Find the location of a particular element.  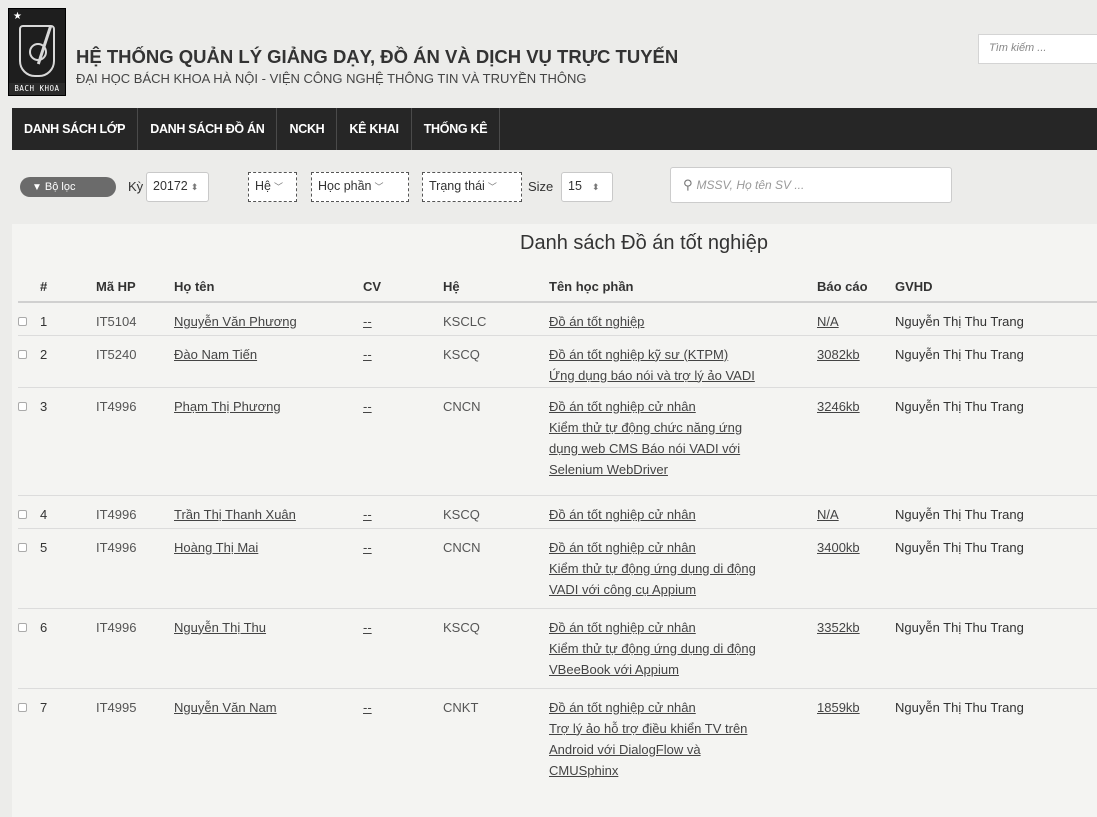

ten-hoc-phan-line: Kiểm thử tự động chức năng ứng is located at coordinates (645, 427).